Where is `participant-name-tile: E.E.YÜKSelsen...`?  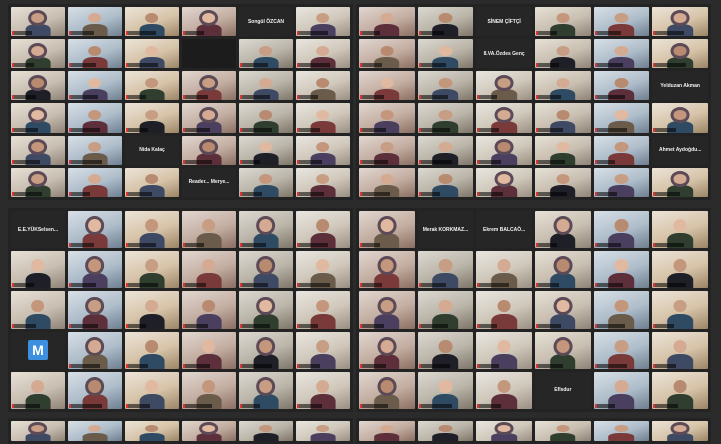
participant-name-tile: E.E.YÜKSelsen... is located at coordinates (38, 230).